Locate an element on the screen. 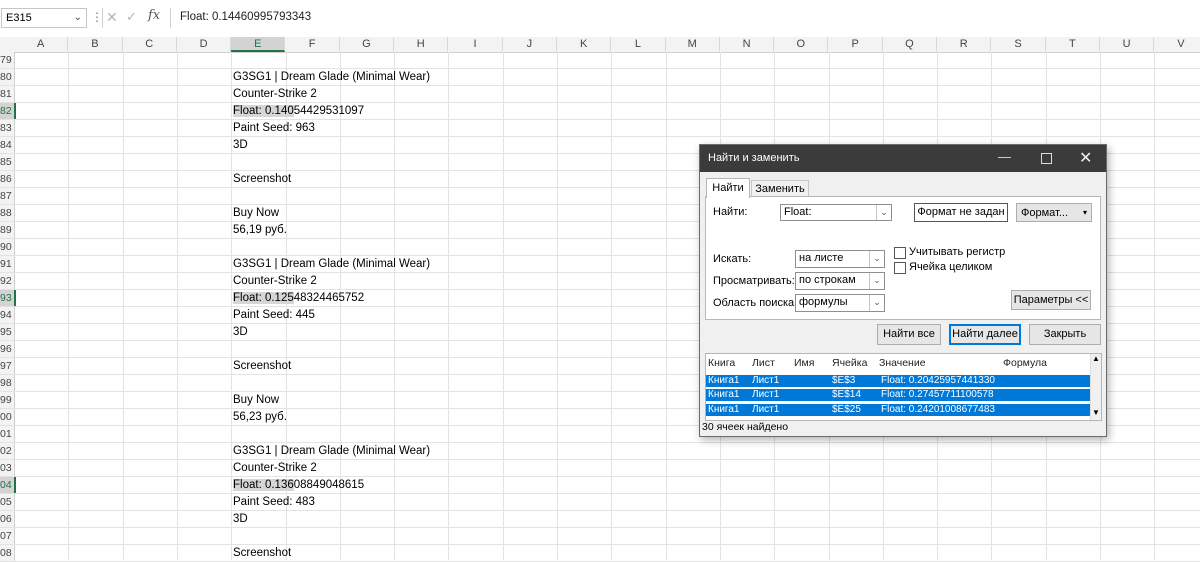 Image resolution: width=1200 pixels, height=562 pixels. column-header-r: R is located at coordinates (964, 44).